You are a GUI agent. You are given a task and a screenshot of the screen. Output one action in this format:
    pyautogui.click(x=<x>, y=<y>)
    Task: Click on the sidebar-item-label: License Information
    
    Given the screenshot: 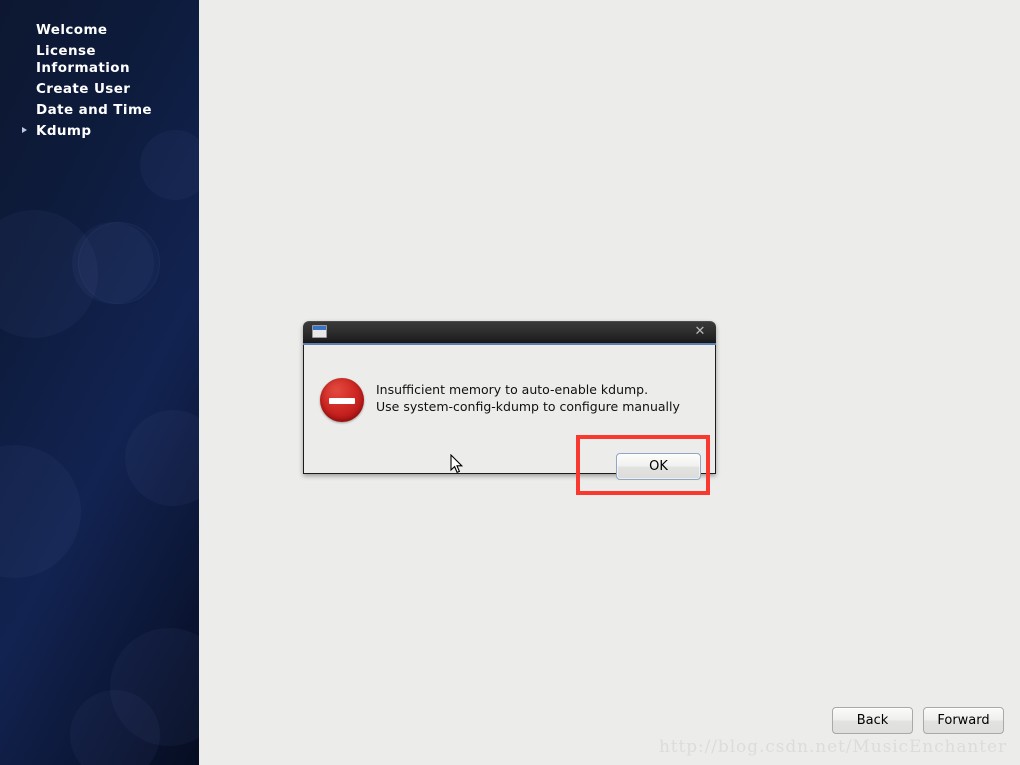 What is the action you would take?
    pyautogui.click(x=83, y=59)
    